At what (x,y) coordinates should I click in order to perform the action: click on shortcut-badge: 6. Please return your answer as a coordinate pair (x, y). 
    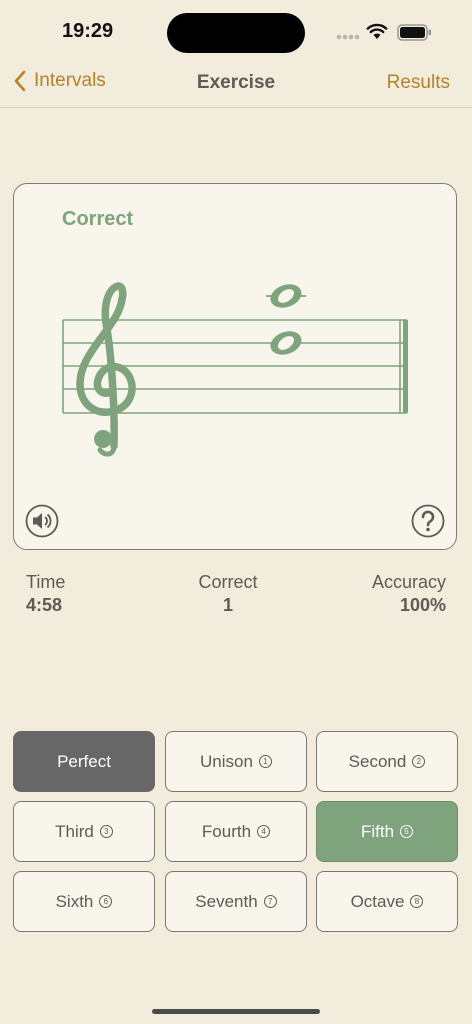
    Looking at the image, I should click on (106, 901).